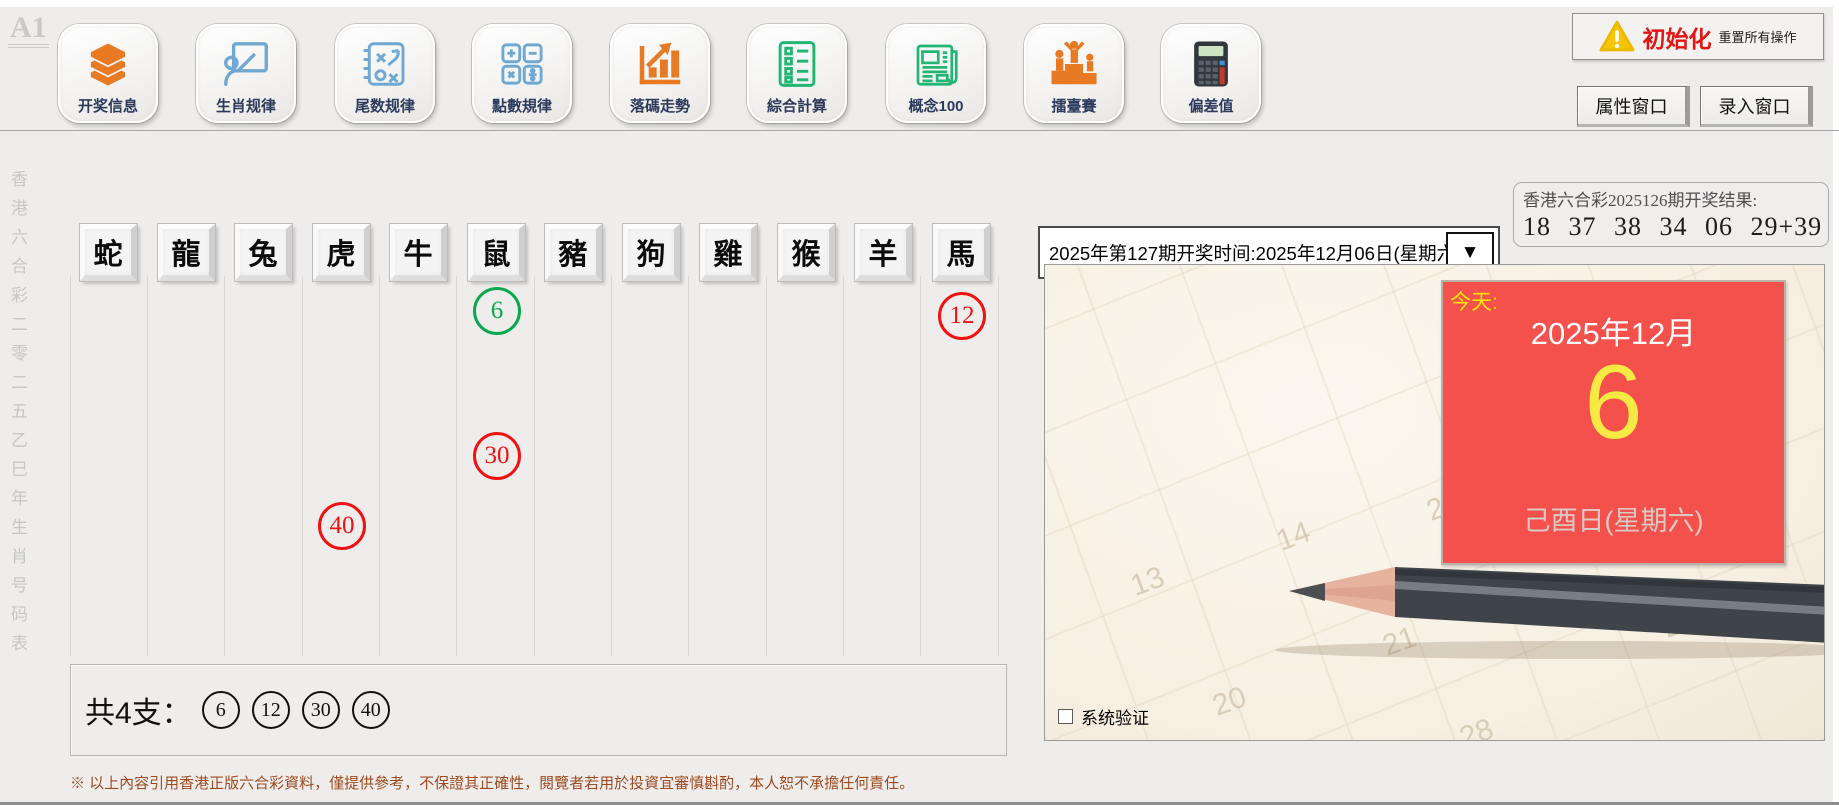 The height and width of the screenshot is (805, 1839). I want to click on properties-window-label: 属性窗口, so click(1631, 106).